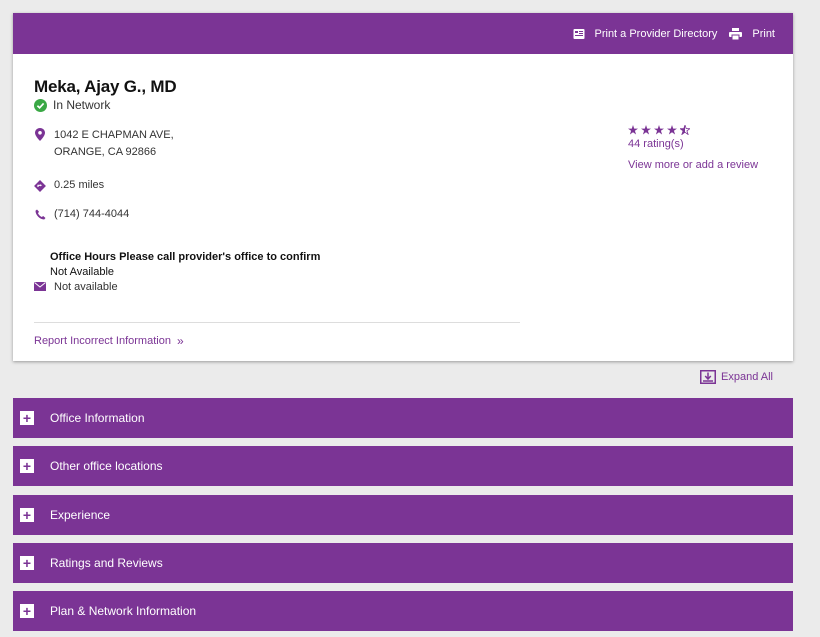  Describe the element at coordinates (747, 377) in the screenshot. I see `expand-all-label: Expand All` at that location.